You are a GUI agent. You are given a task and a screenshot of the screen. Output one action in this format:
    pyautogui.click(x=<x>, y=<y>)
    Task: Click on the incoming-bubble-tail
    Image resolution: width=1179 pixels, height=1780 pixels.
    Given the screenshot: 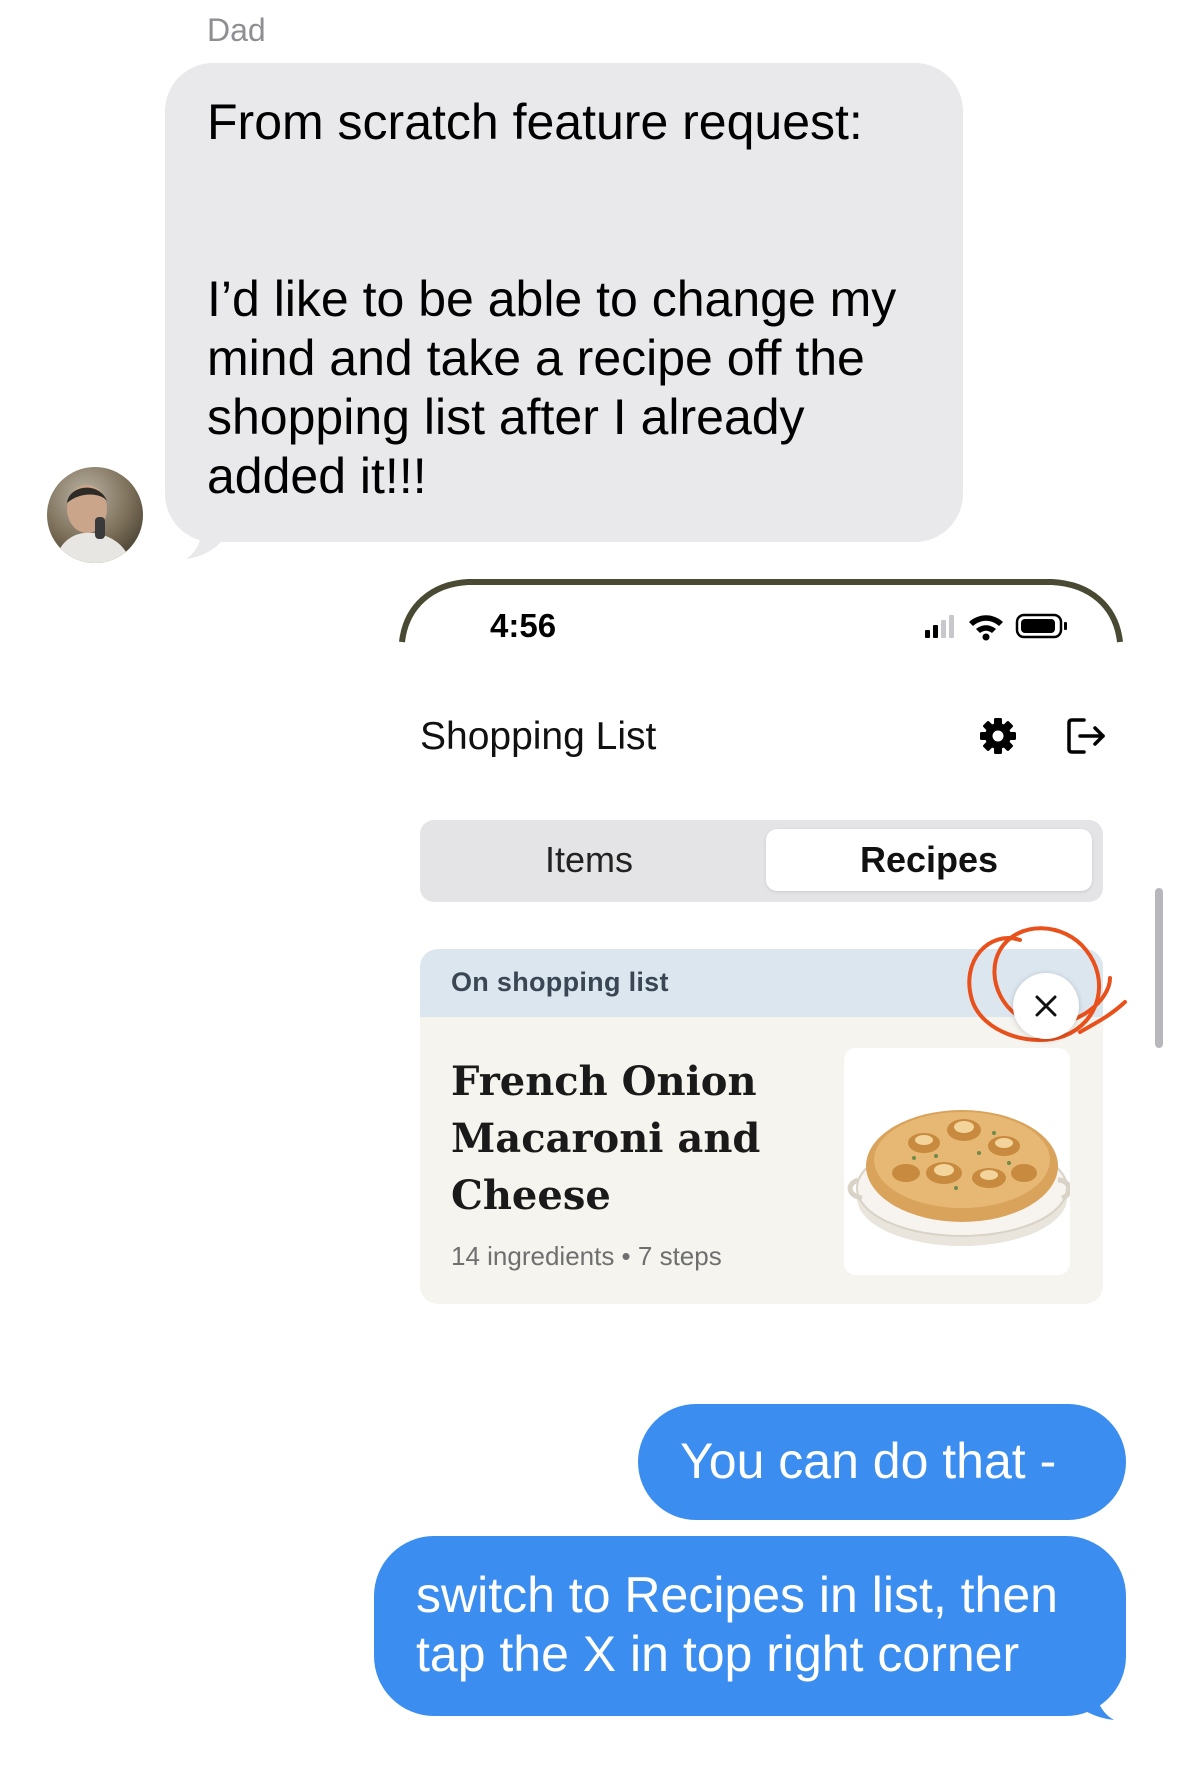 What is the action you would take?
    pyautogui.click(x=206, y=537)
    